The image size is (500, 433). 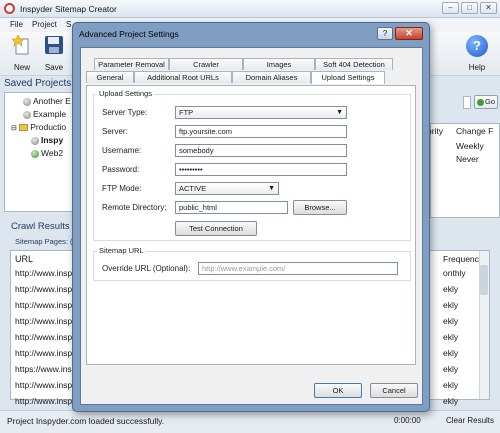 What do you see at coordinates (186, 112) in the screenshot?
I see `server-type-value: FTP` at bounding box center [186, 112].